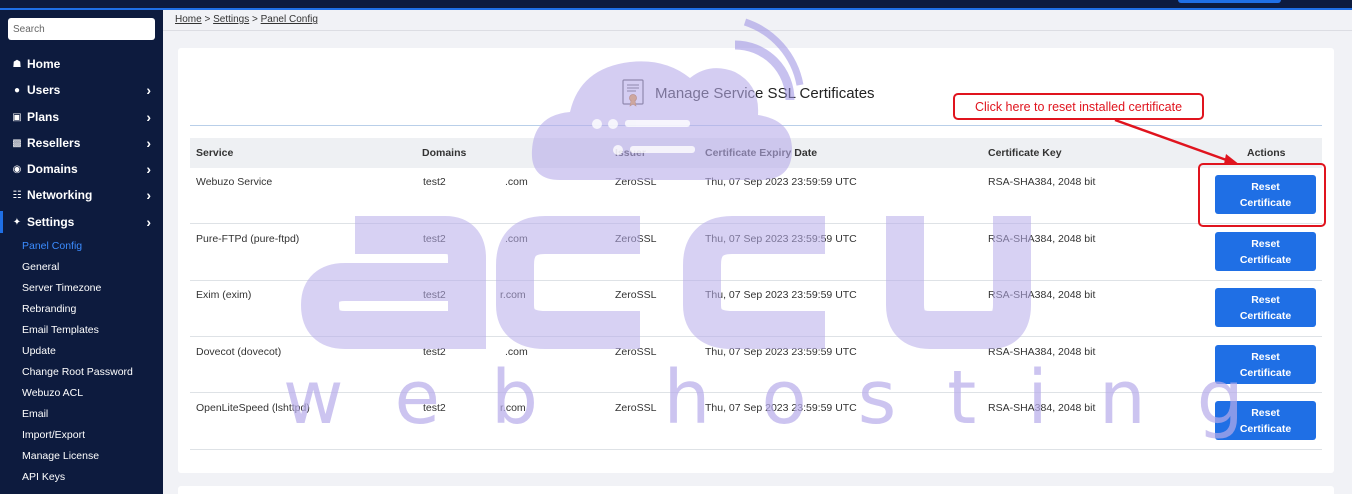 The width and height of the screenshot is (1352, 494). I want to click on page-title: Manage Service SSL Certificates, so click(765, 93).